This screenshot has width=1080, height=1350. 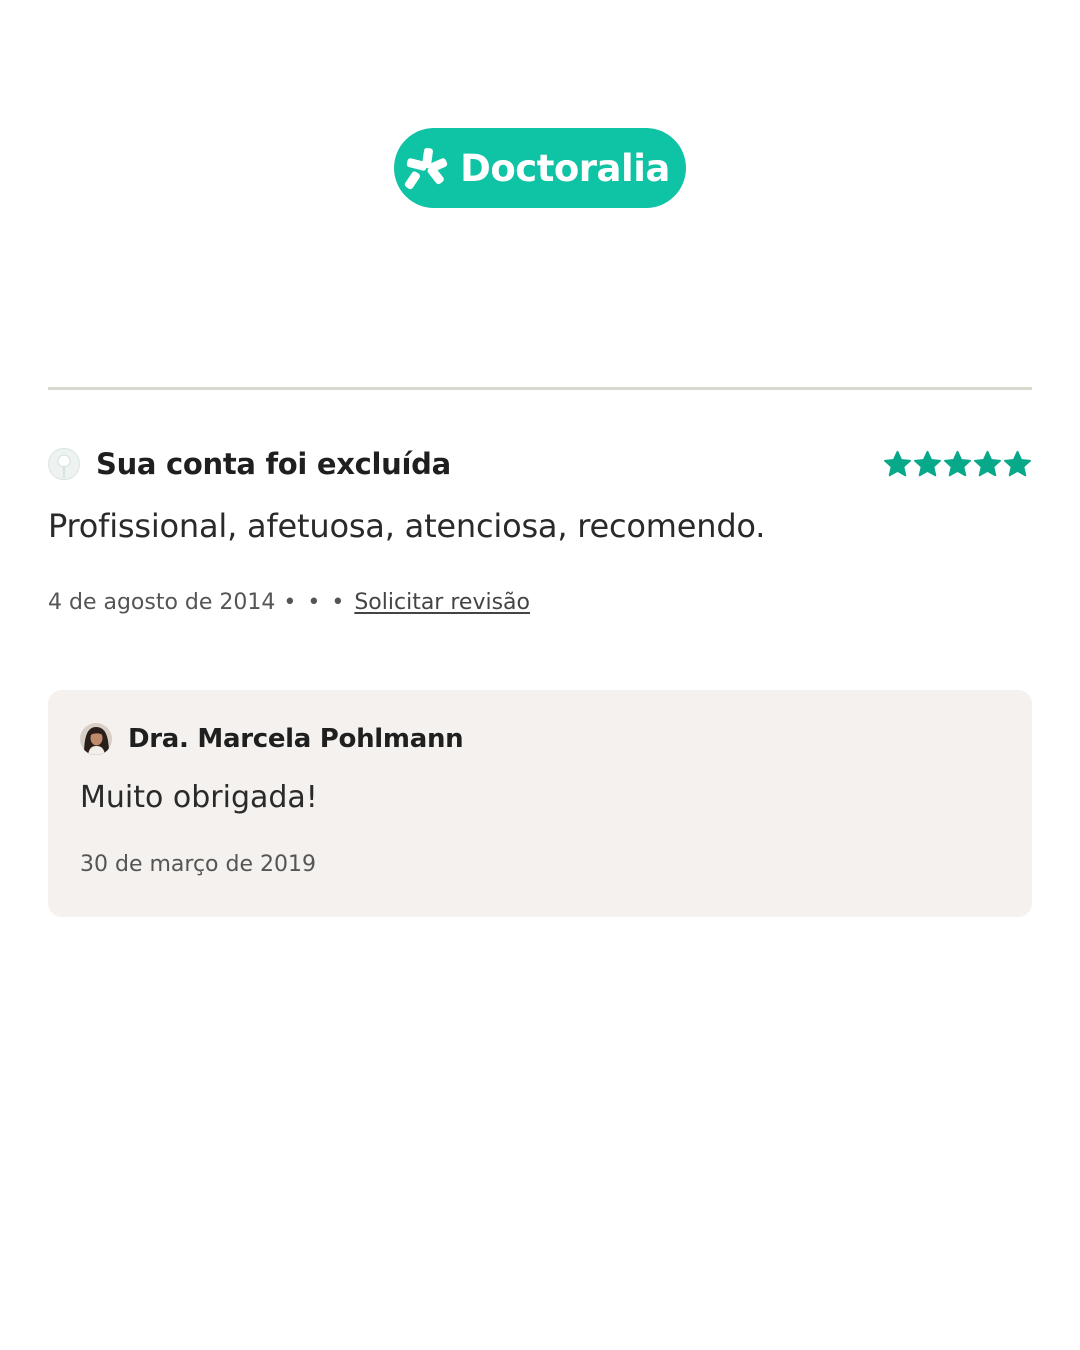 What do you see at coordinates (442, 602) in the screenshot?
I see `request-review-link: Solicitar revisão` at bounding box center [442, 602].